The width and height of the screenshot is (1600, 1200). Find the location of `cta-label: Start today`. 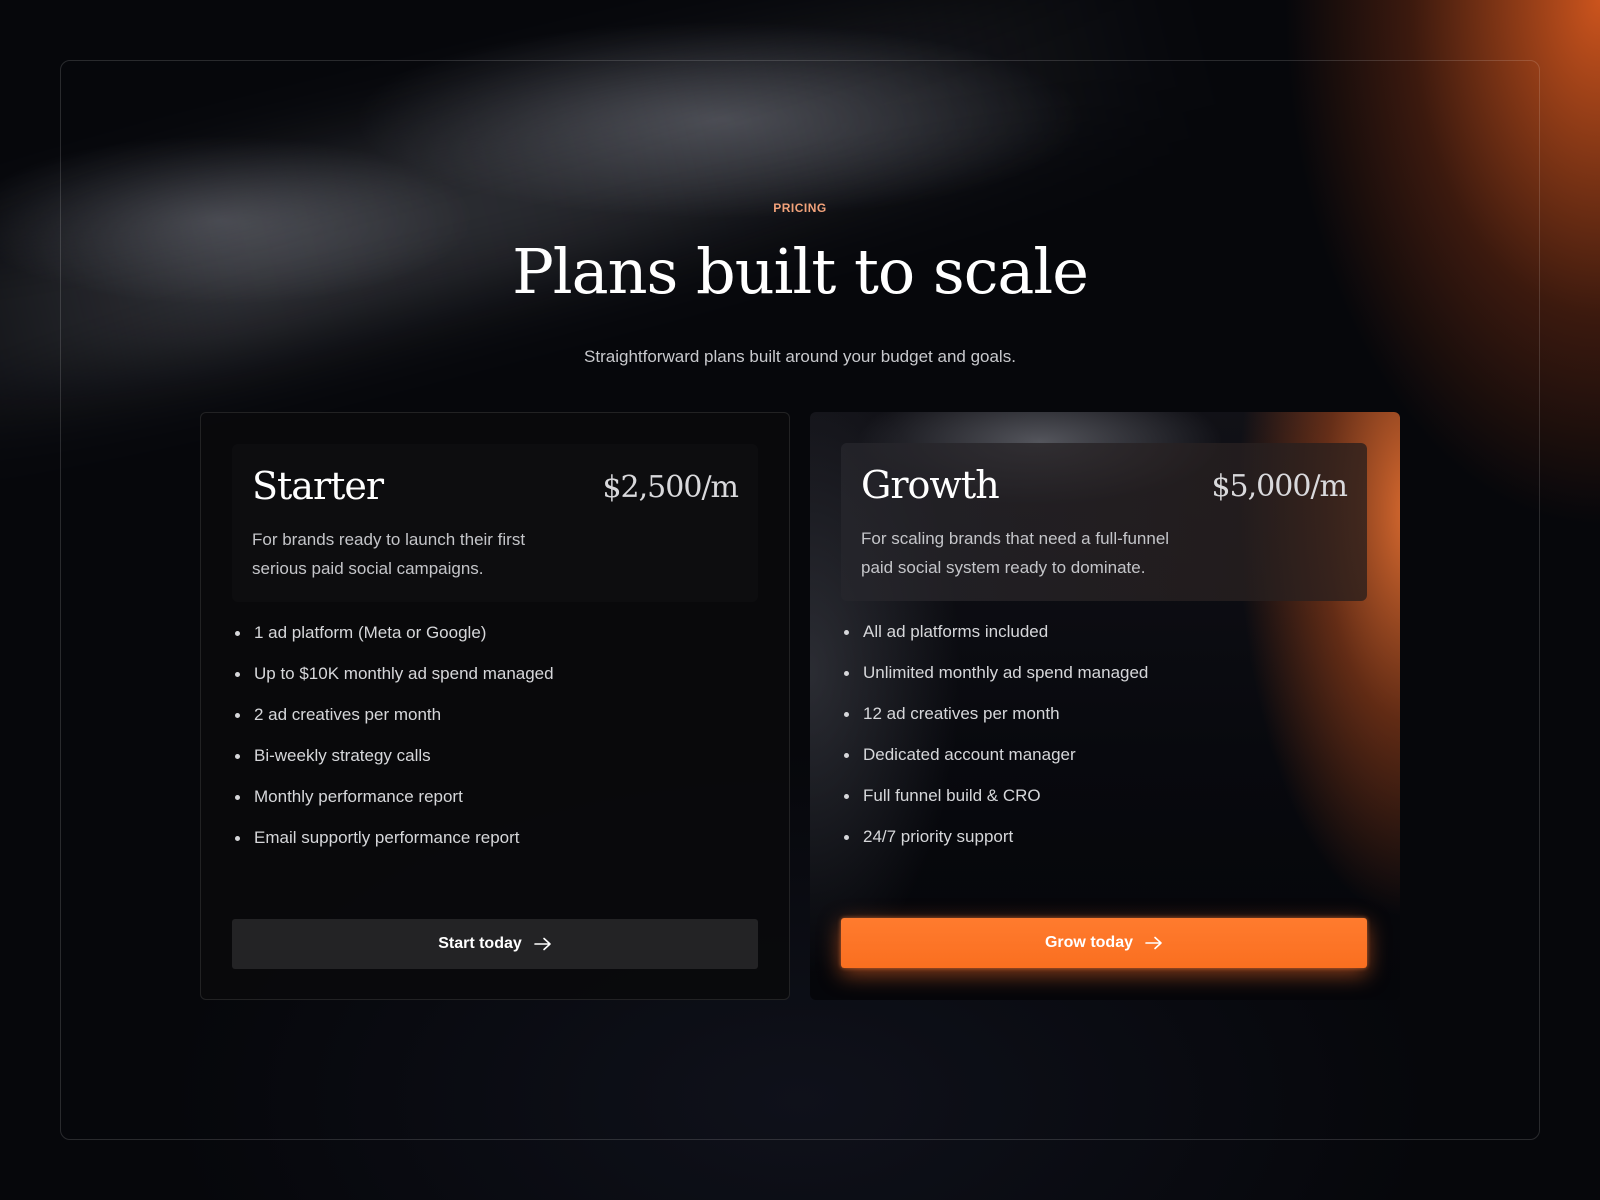

cta-label: Start today is located at coordinates (480, 943).